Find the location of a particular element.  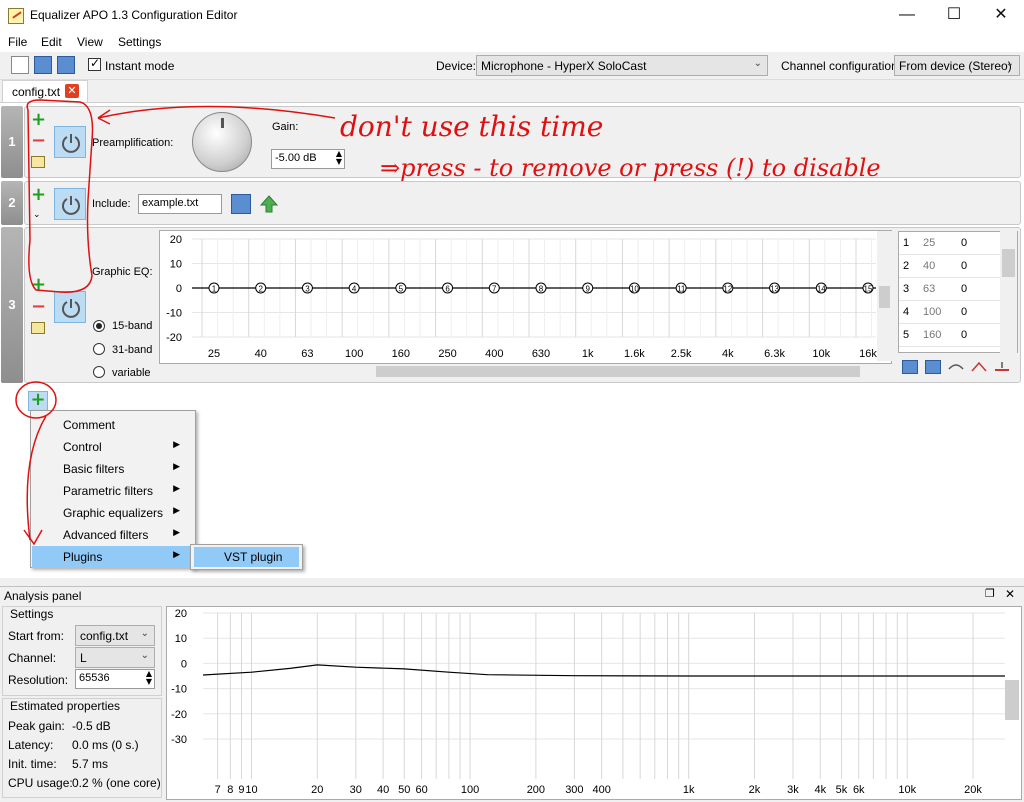

analysis-x-tick: 50 is located at coordinates (404, 790).